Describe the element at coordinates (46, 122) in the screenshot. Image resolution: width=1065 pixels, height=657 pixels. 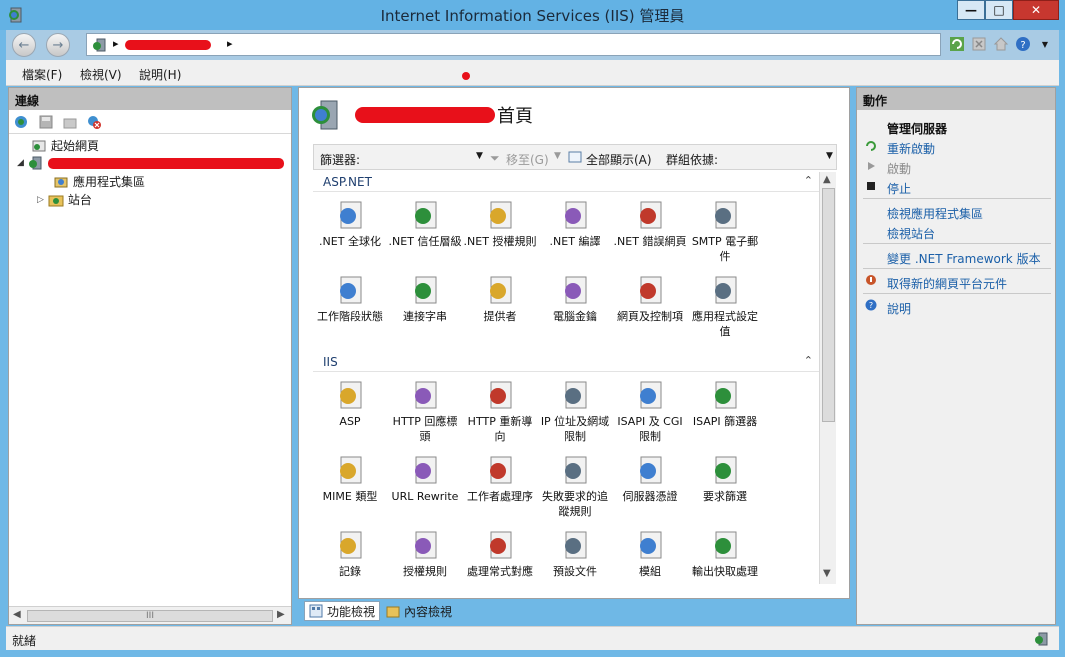
I see `save-icon` at that location.